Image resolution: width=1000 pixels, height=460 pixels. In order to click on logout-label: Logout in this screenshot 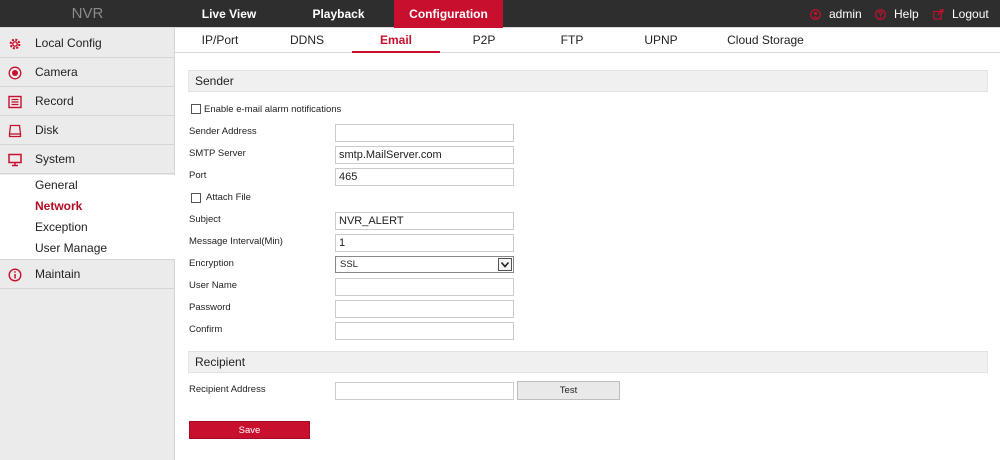, I will do `click(970, 14)`.